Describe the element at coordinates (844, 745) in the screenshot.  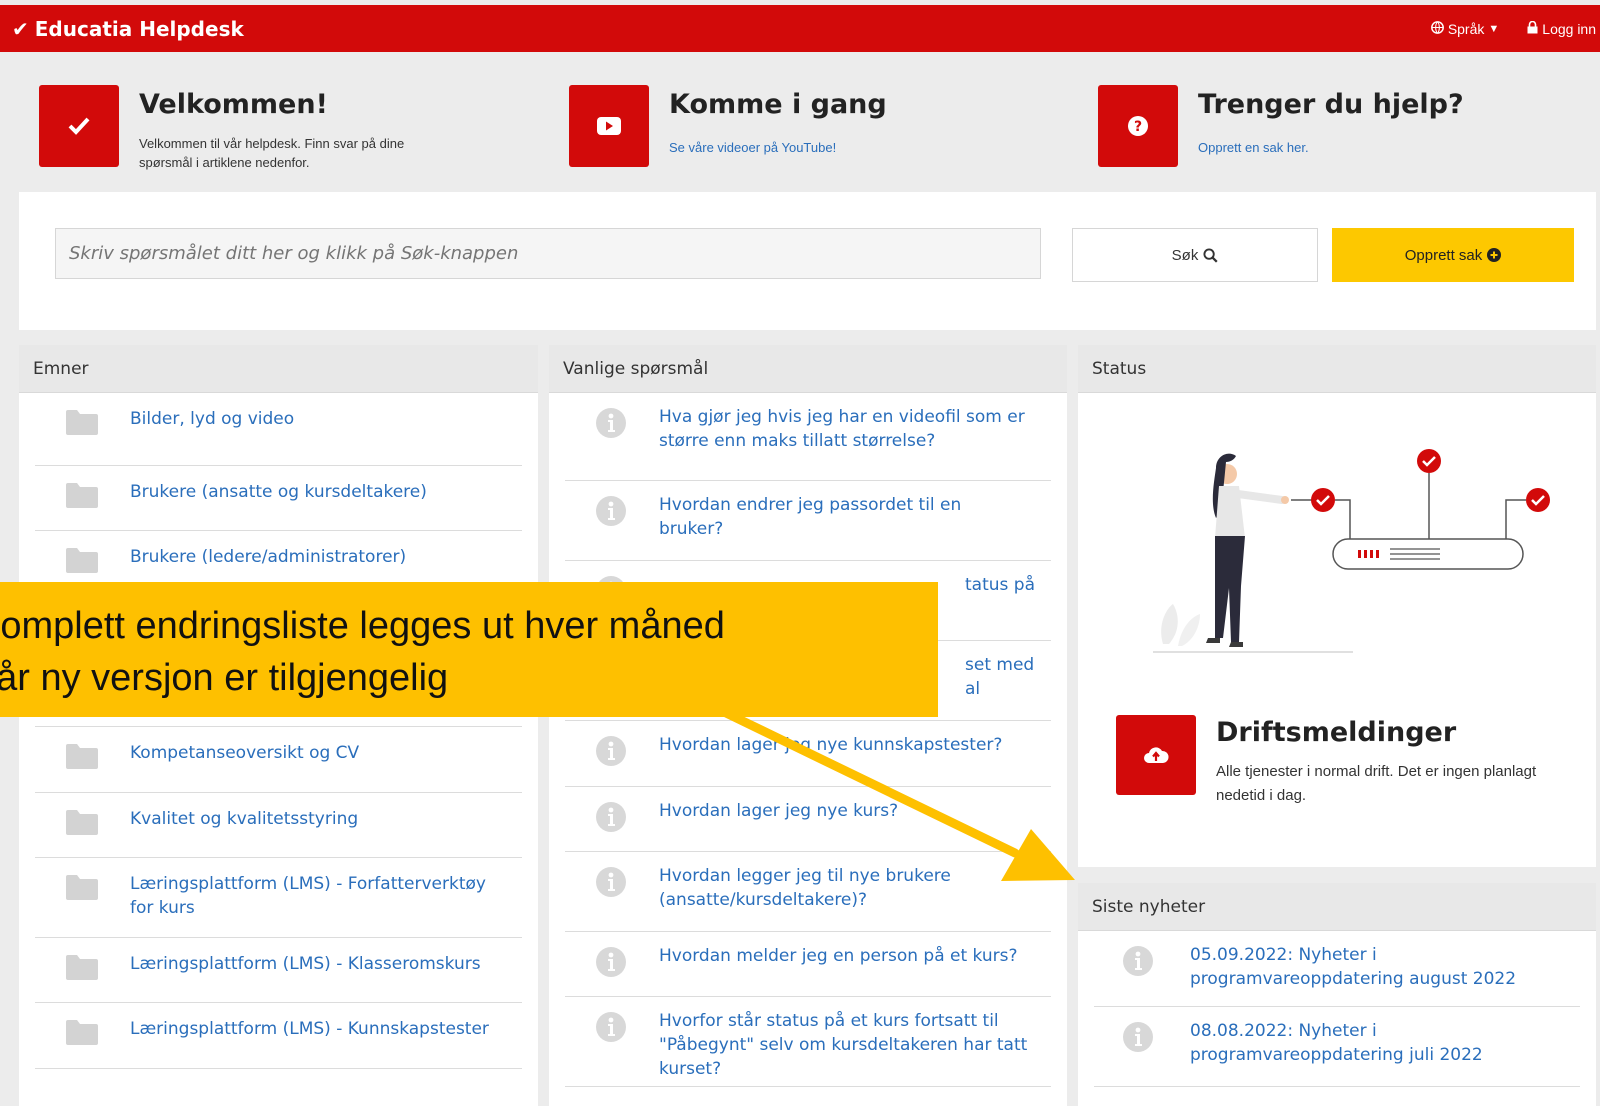
I see `faq-label: Hvordan lager jeg nye kunnskapstester?` at that location.